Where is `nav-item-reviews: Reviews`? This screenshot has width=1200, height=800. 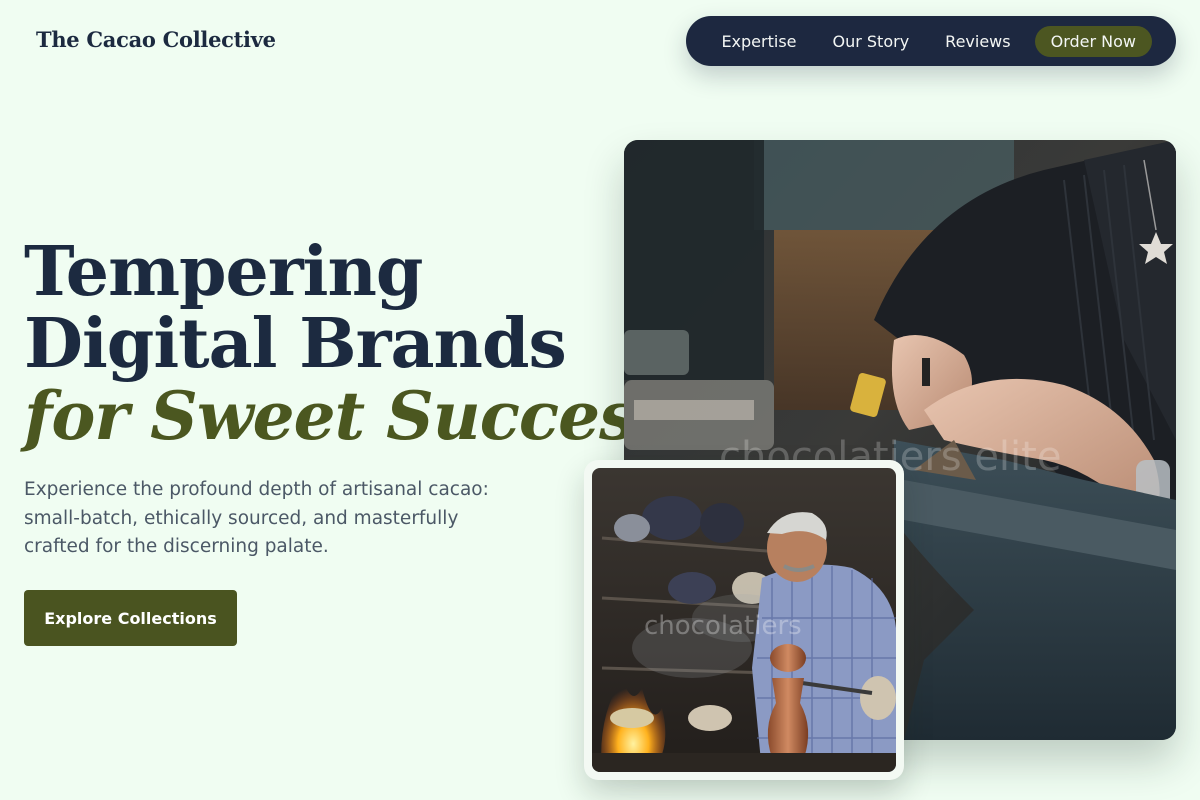
nav-item-reviews: Reviews is located at coordinates (977, 41).